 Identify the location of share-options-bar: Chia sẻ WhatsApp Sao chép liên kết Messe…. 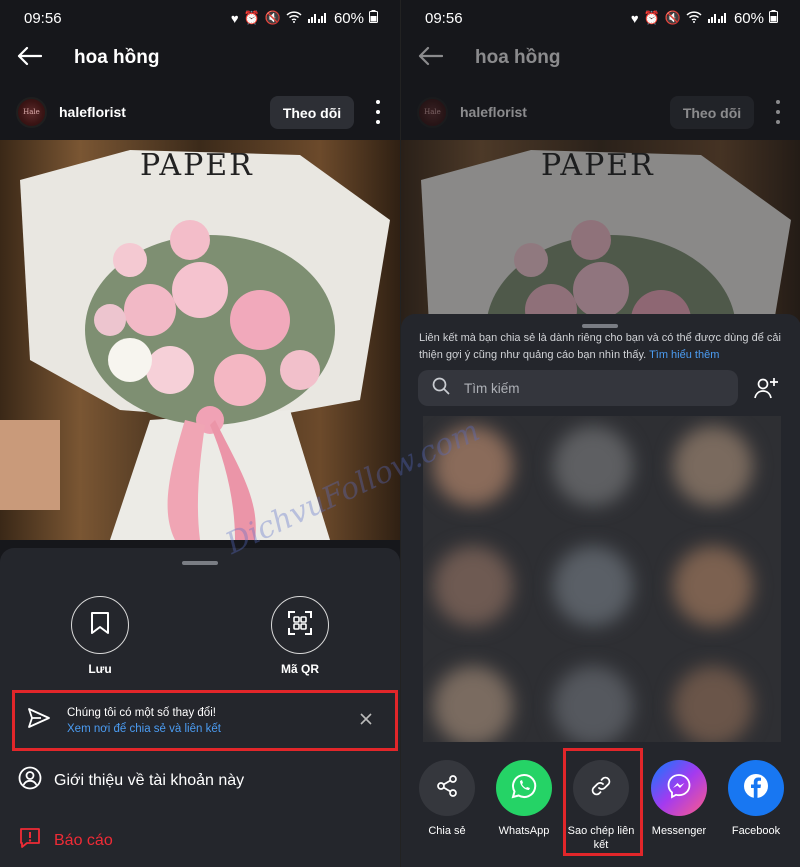
(600, 804).